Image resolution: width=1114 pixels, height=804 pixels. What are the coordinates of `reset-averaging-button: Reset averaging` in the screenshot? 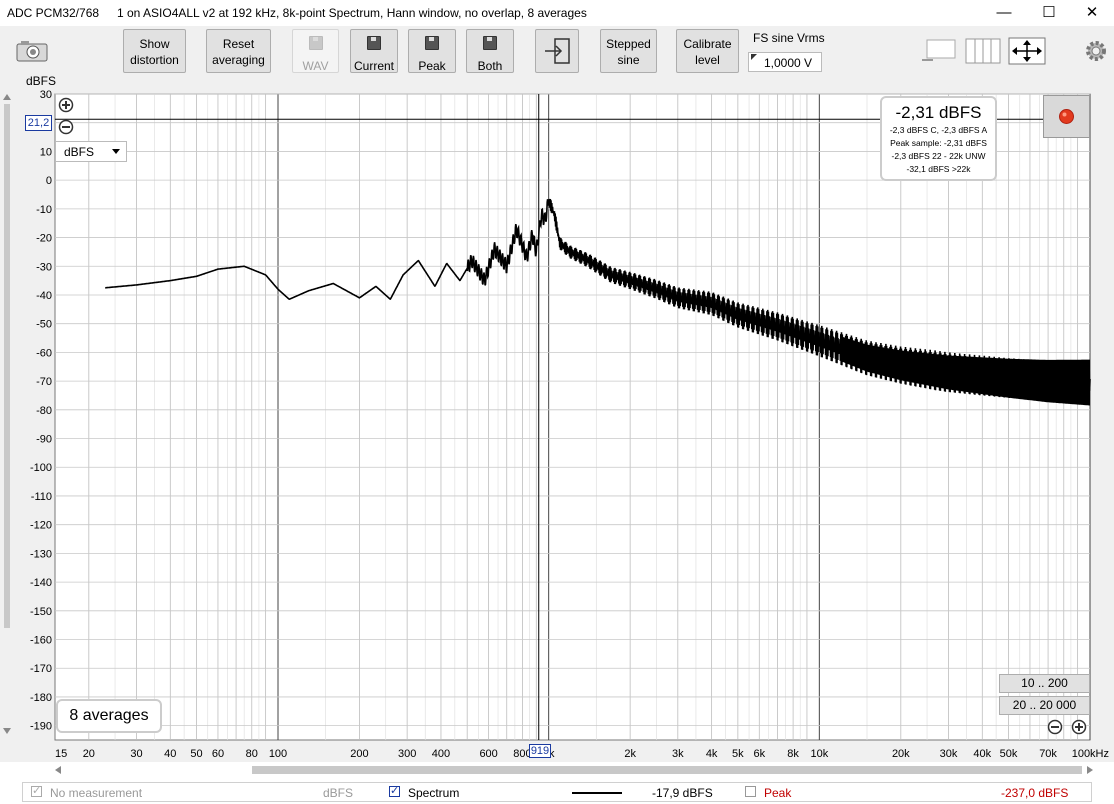 It's located at (238, 51).